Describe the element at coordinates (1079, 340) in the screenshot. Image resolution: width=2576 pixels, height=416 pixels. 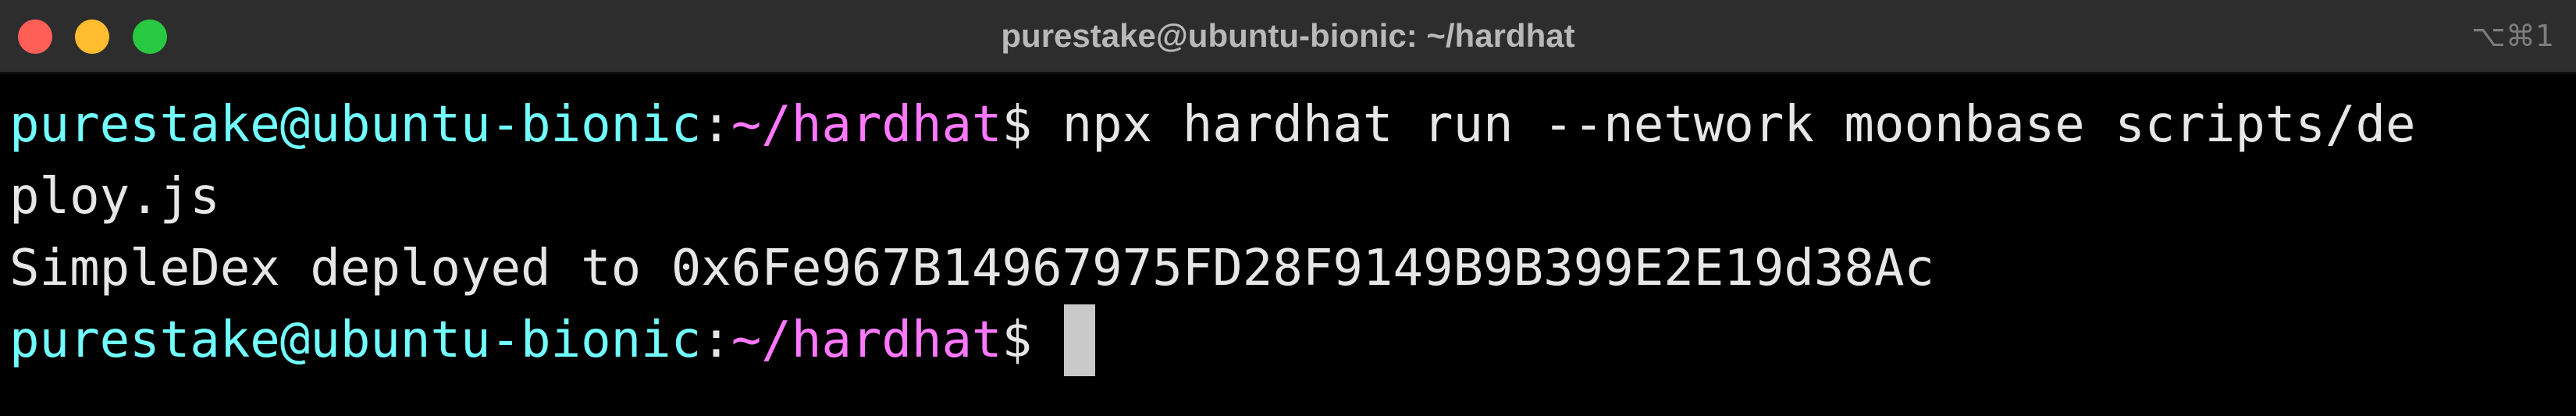
I see `text-cursor` at that location.